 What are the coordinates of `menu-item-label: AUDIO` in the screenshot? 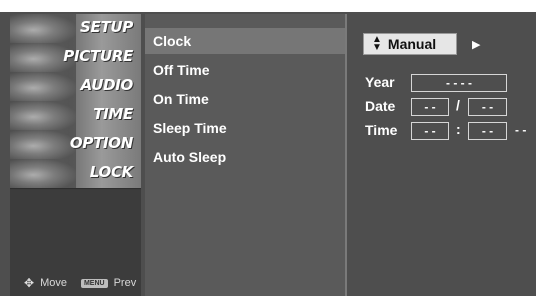 It's located at (107, 85).